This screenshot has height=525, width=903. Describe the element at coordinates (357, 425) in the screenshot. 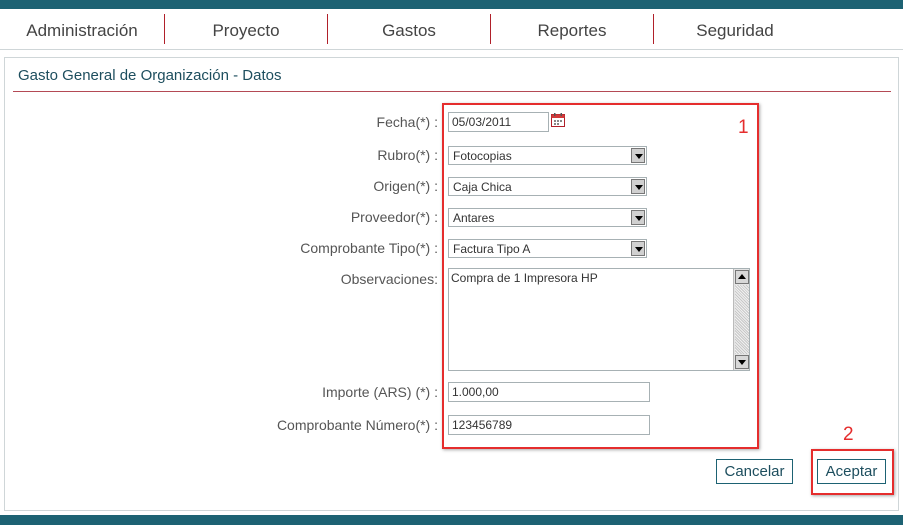

I see `comprobante-numero-label: Comprobante Número(*) :` at that location.